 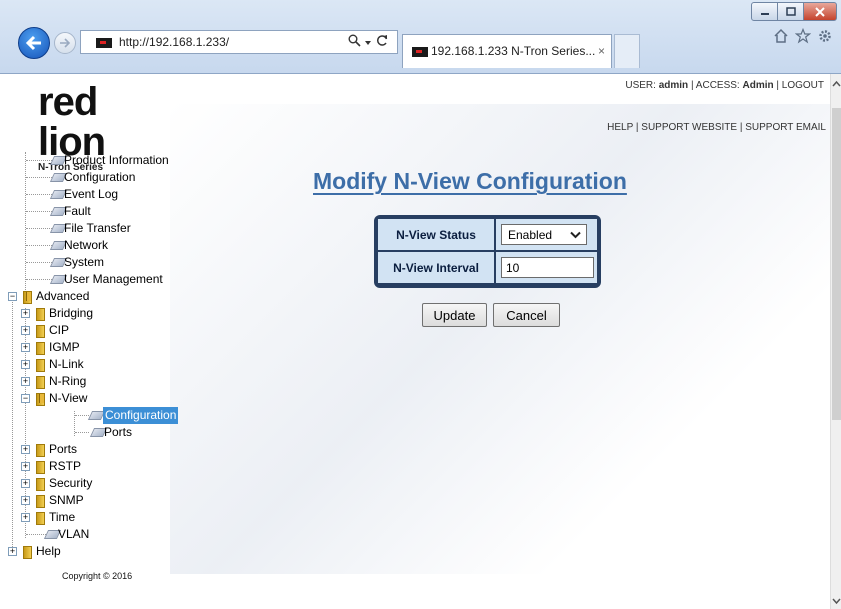 I want to click on dropdown-arrow-icon, so click(x=368, y=43).